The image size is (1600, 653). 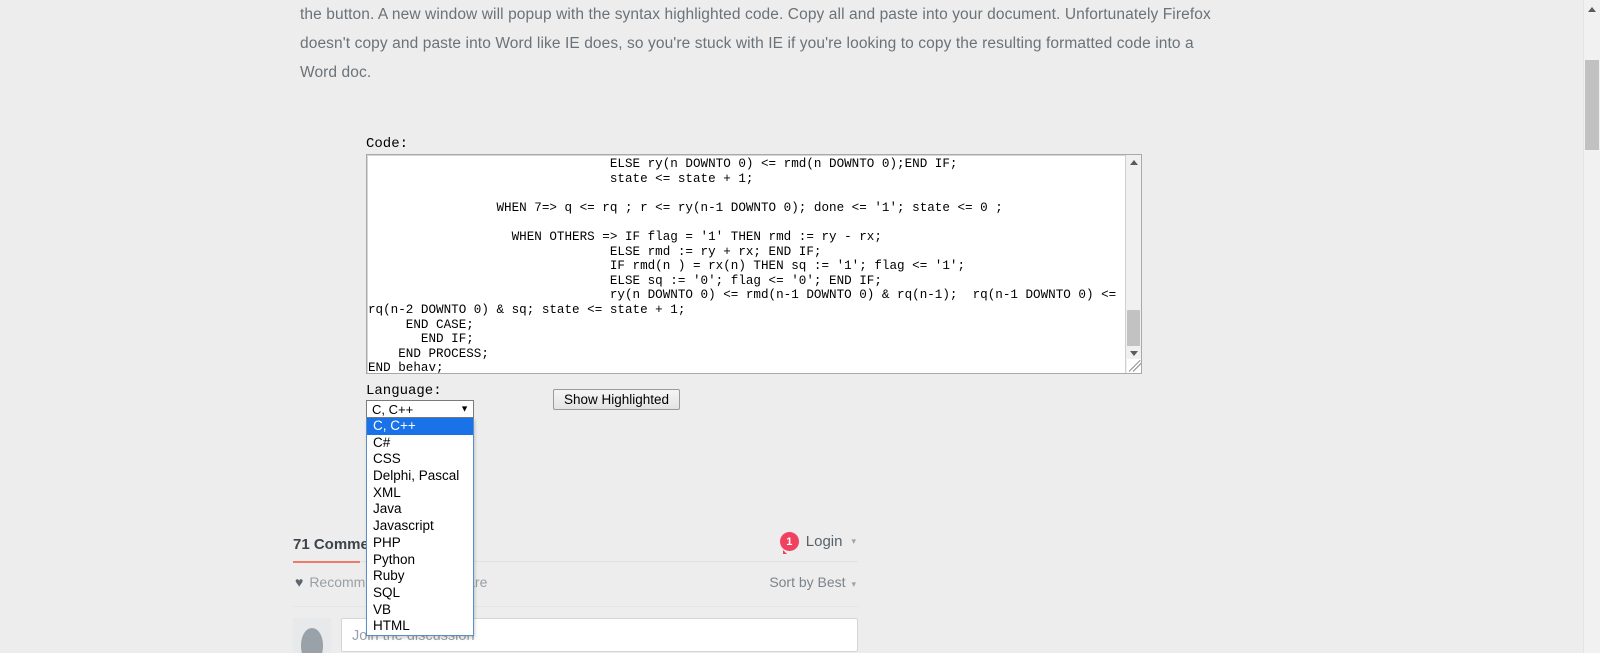 I want to click on code-label: Code:, so click(x=387, y=144).